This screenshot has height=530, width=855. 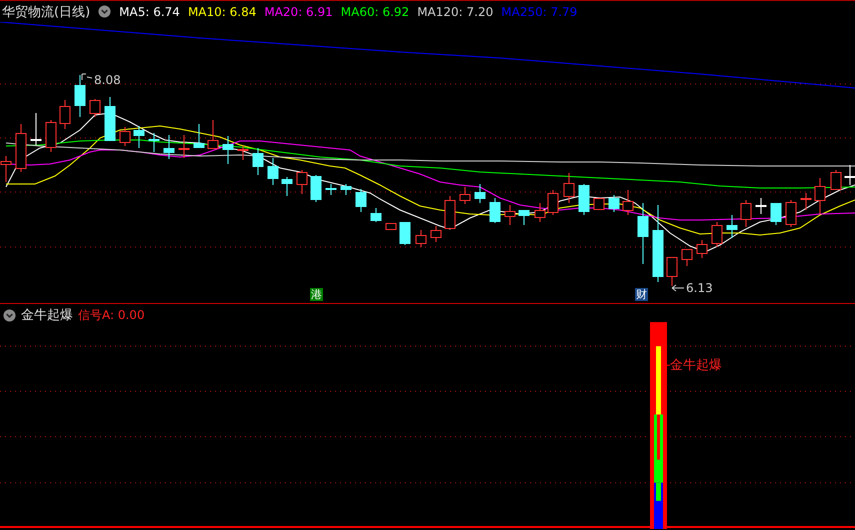 What do you see at coordinates (699, 288) in the screenshot?
I see `low-price-label: 6.13` at bounding box center [699, 288].